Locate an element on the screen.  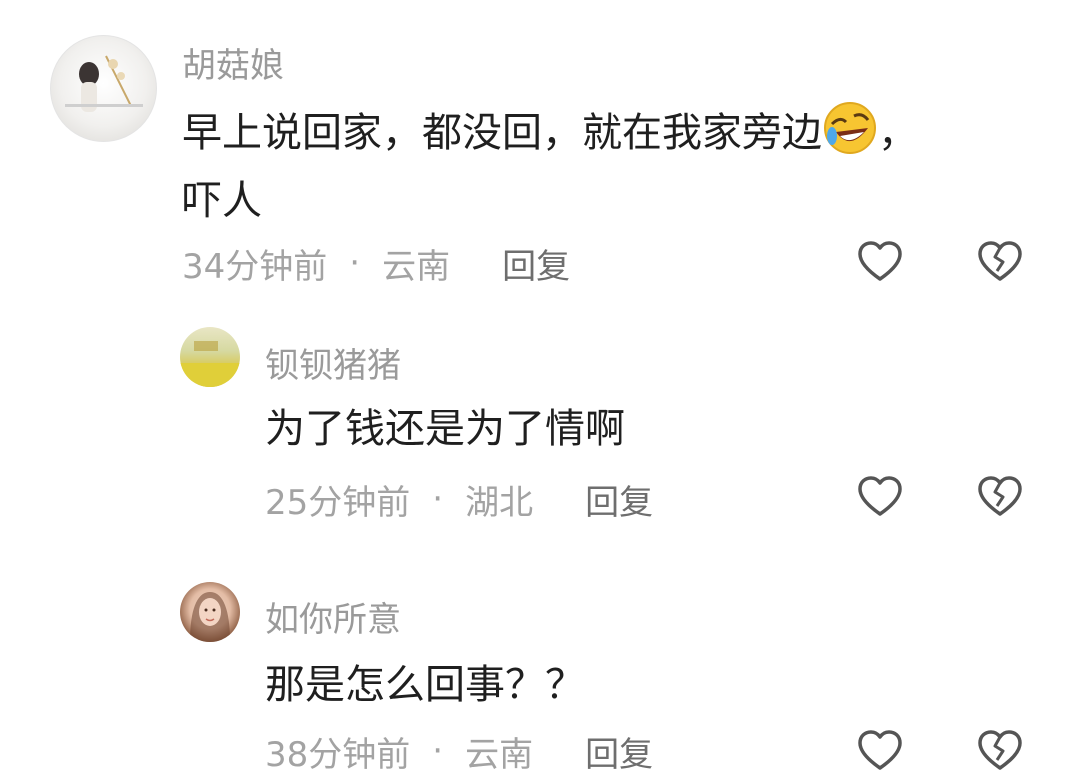
comment-text-part: 早上说回家，都没回，就在我家旁边 is located at coordinates (502, 133).